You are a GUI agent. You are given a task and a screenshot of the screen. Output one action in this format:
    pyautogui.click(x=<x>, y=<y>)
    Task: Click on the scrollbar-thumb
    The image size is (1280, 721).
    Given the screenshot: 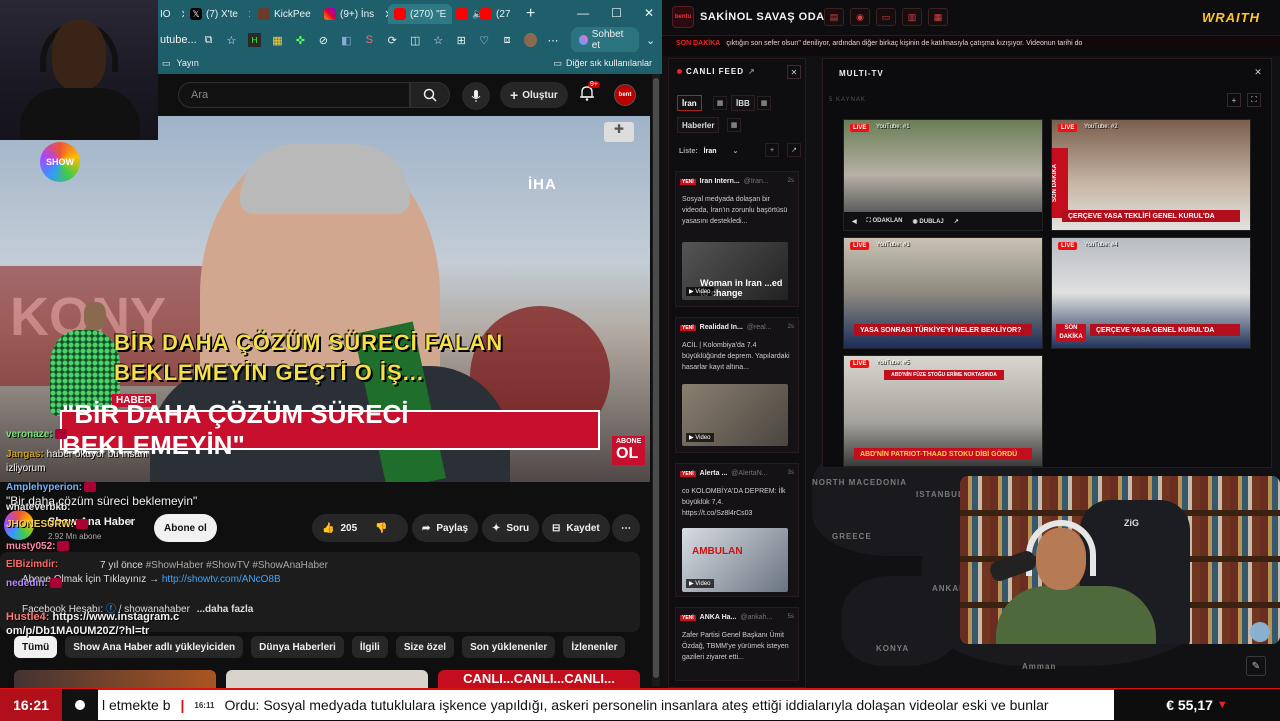 What is the action you would take?
    pyautogui.click(x=656, y=378)
    